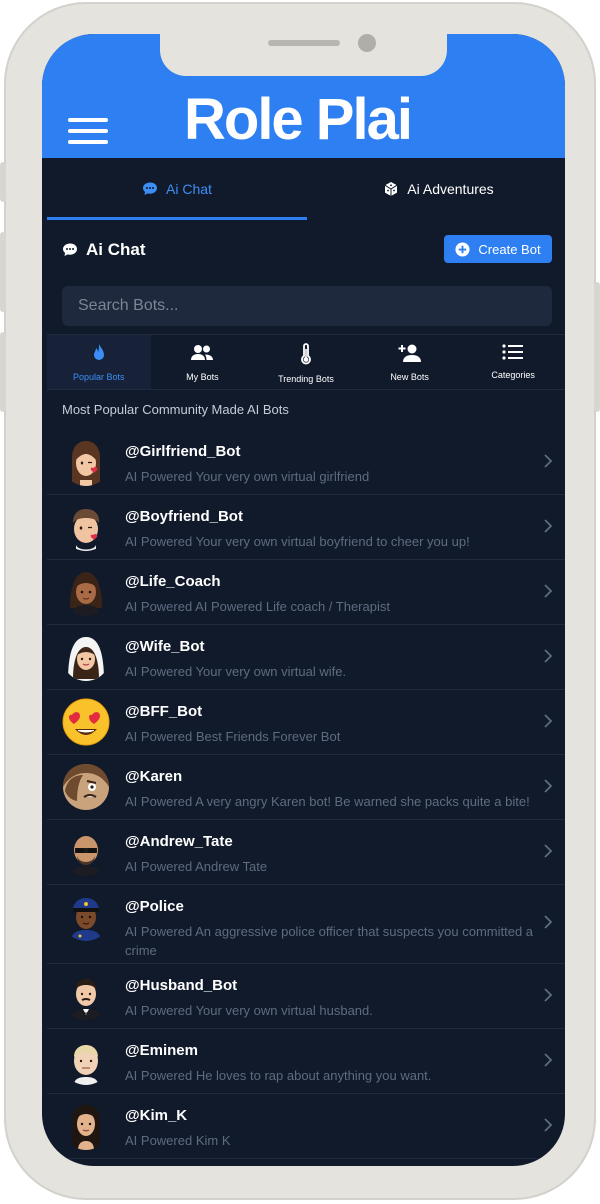  I want to click on mute-switch, so click(3, 182).